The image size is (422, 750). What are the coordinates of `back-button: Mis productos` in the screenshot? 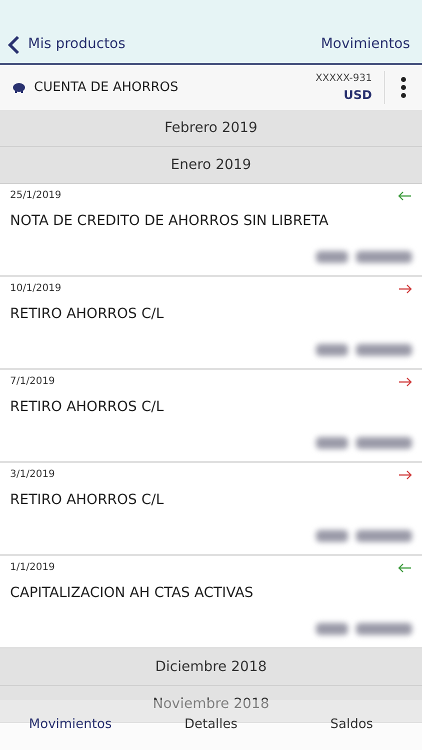 It's located at (67, 44).